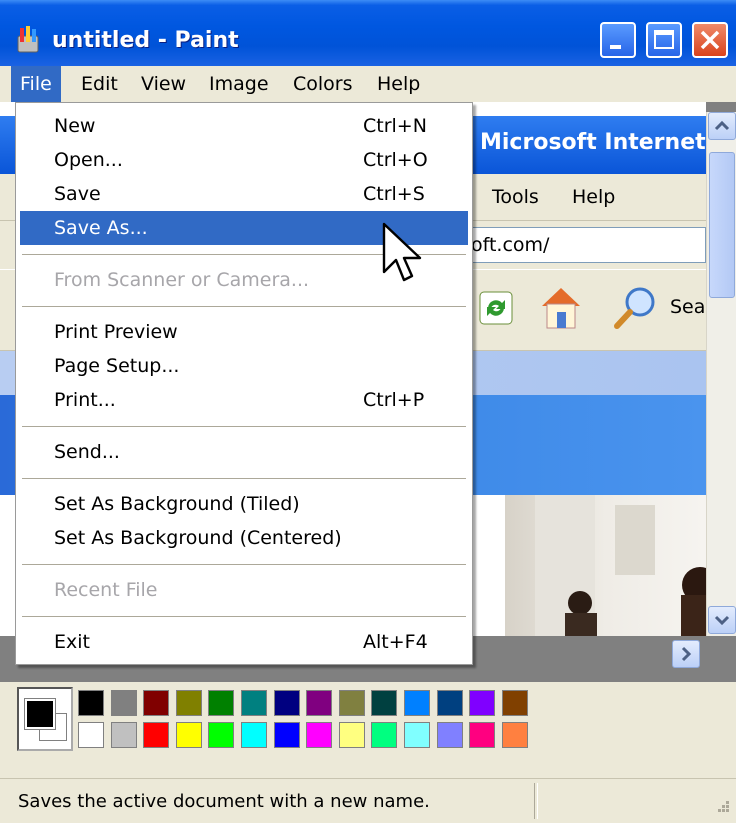 This screenshot has width=736, height=823. What do you see at coordinates (244, 332) in the screenshot?
I see `menu-item-print-preview: Print Preview` at bounding box center [244, 332].